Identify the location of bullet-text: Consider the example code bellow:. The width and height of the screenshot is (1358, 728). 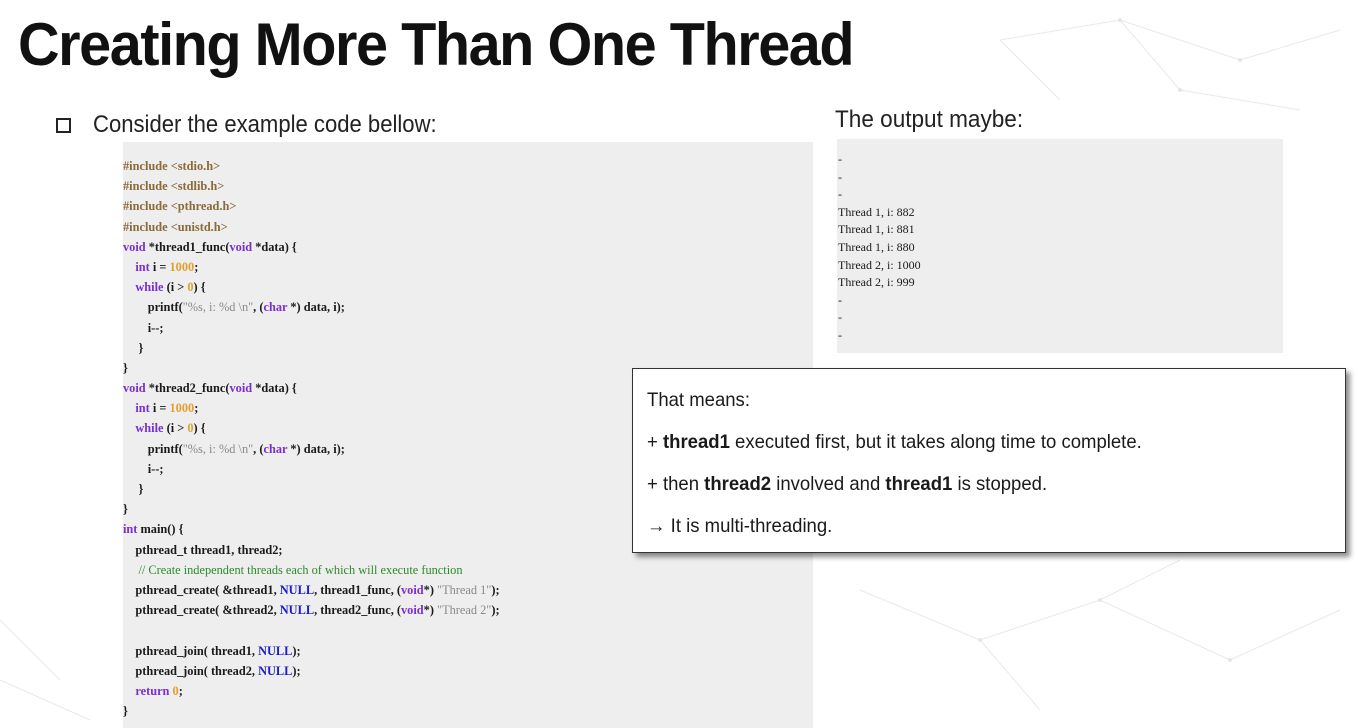
(265, 124).